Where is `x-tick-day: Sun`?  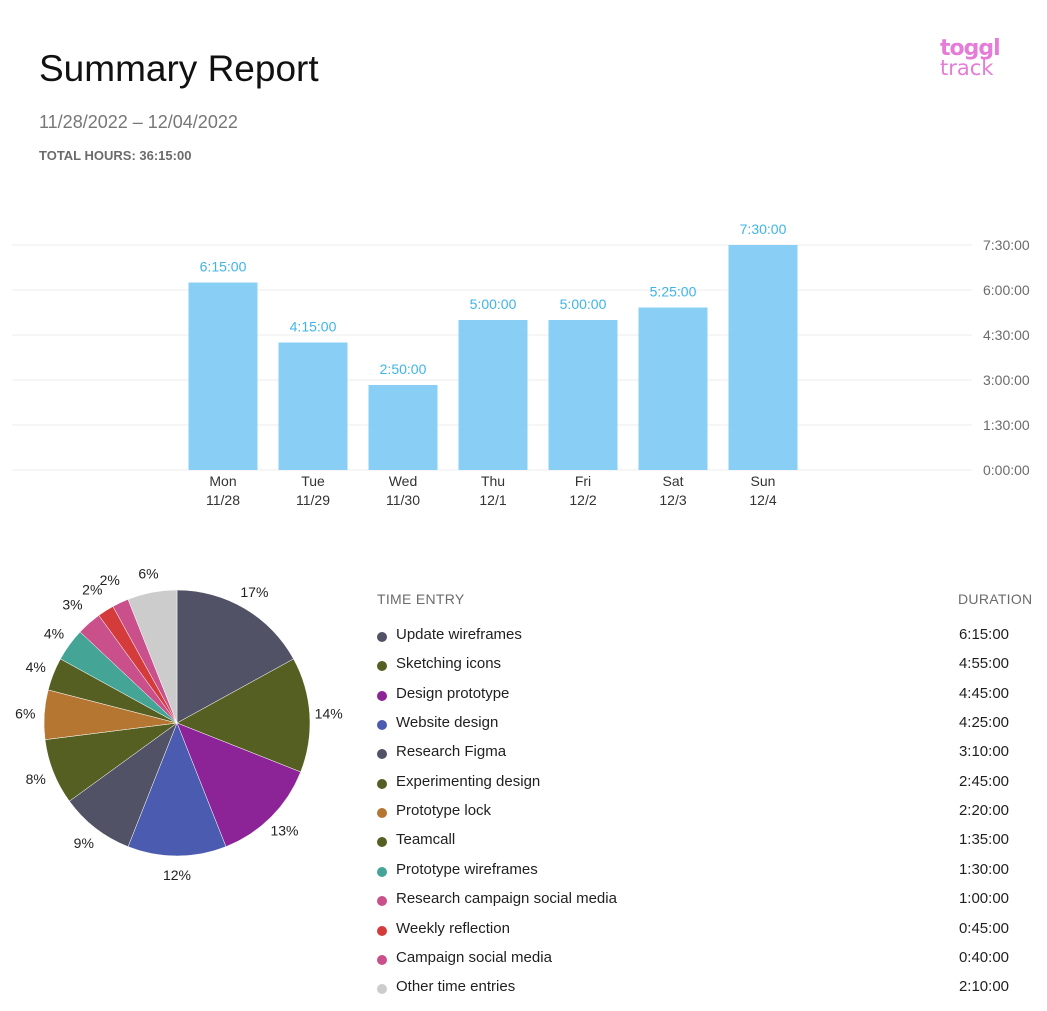 x-tick-day: Sun is located at coordinates (763, 481).